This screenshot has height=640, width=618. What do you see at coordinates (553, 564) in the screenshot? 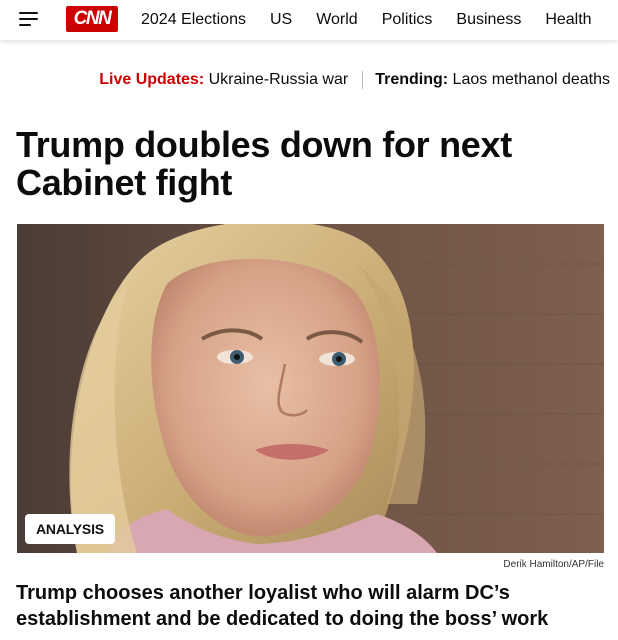
I see `photo-credit: Derik Hamilton/AP/File` at bounding box center [553, 564].